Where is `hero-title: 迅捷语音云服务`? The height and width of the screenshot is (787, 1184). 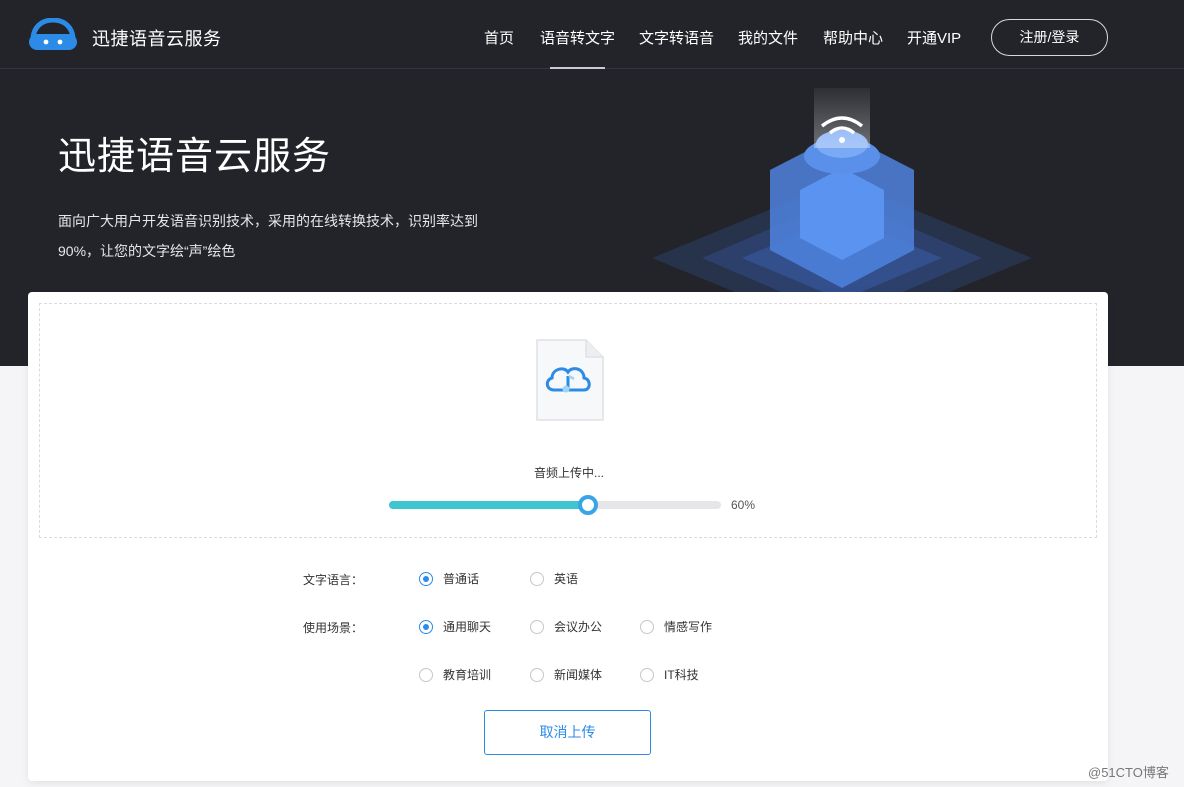
hero-title: 迅捷语音云服务 is located at coordinates (195, 157).